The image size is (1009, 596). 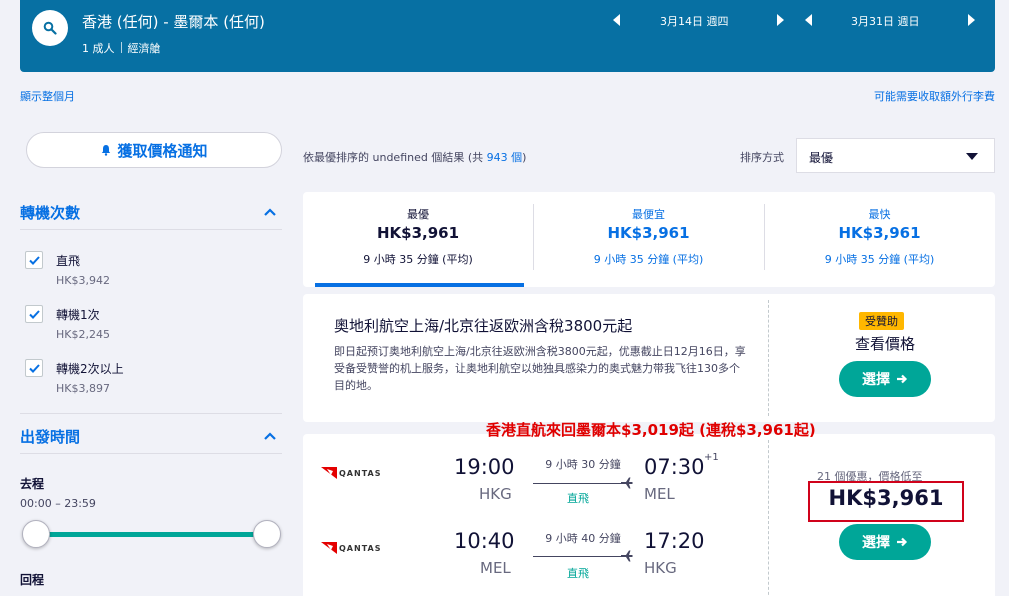 I want to click on outbound-arrival-airport: MEL, so click(x=659, y=494).